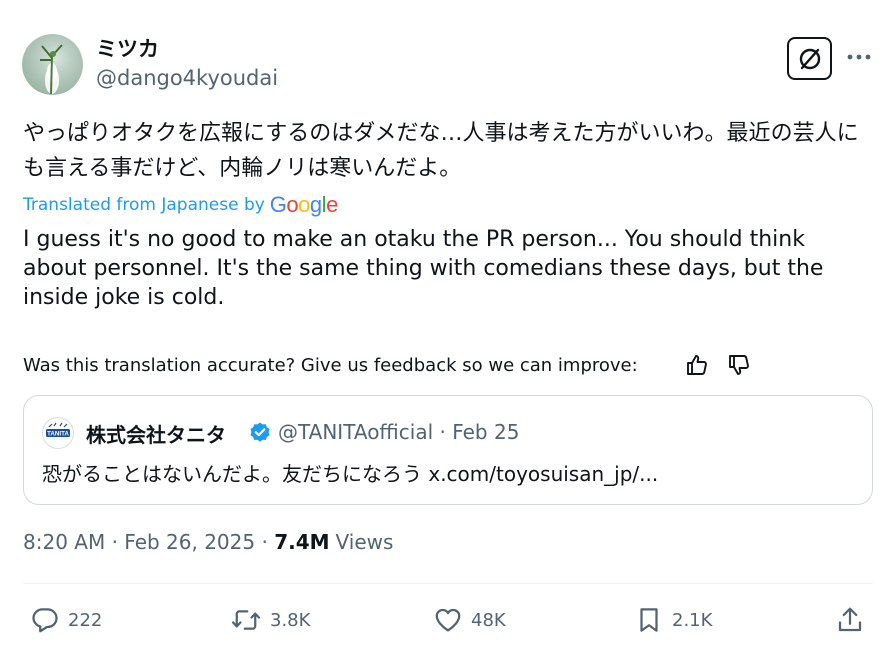  What do you see at coordinates (315, 204) in the screenshot?
I see `google-logo-letter: g` at bounding box center [315, 204].